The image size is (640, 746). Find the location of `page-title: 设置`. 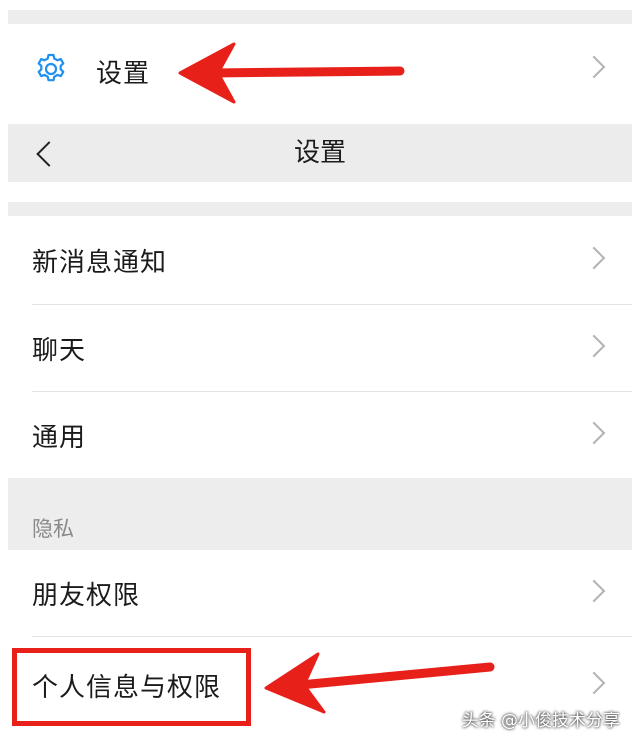

page-title: 设置 is located at coordinates (319, 153).